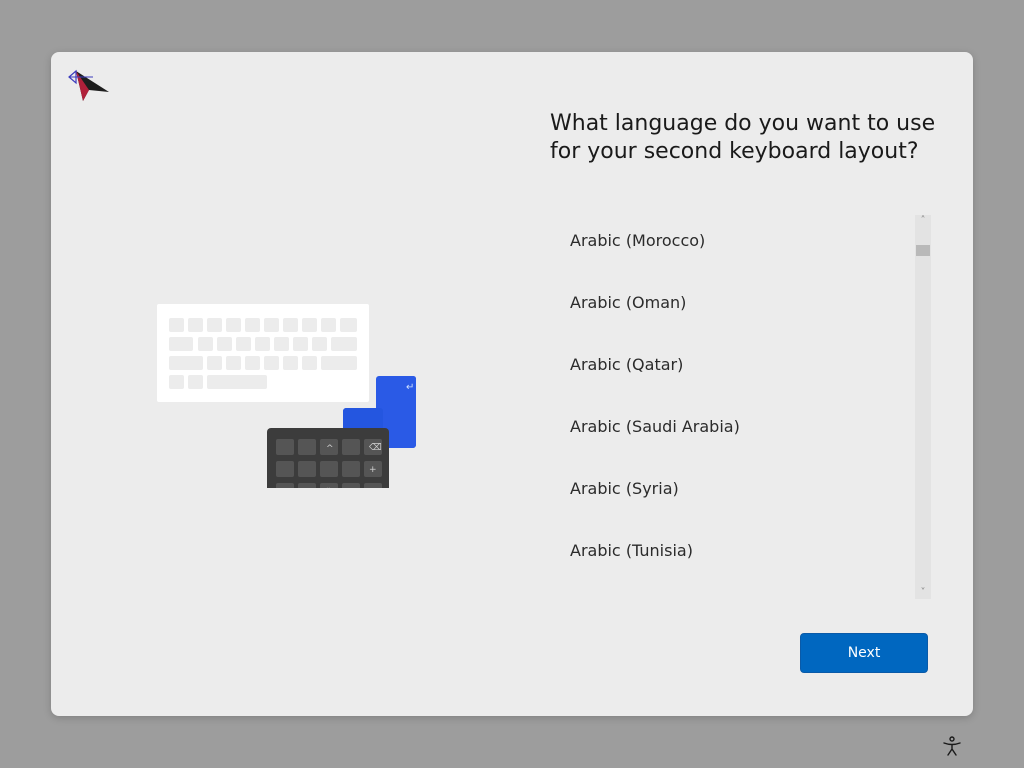 The height and width of the screenshot is (768, 1024). Describe the element at coordinates (923, 250) in the screenshot. I see `scrollbar-thumb` at that location.